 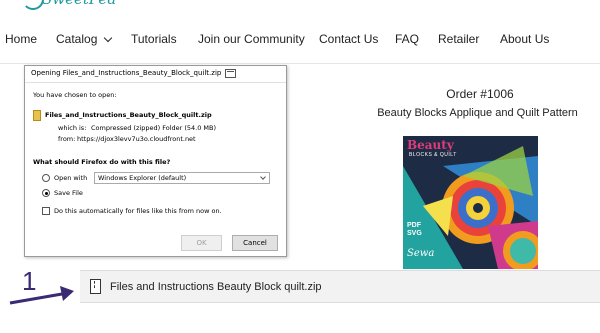 I want to click on save-file-label: Save File, so click(x=68, y=193).